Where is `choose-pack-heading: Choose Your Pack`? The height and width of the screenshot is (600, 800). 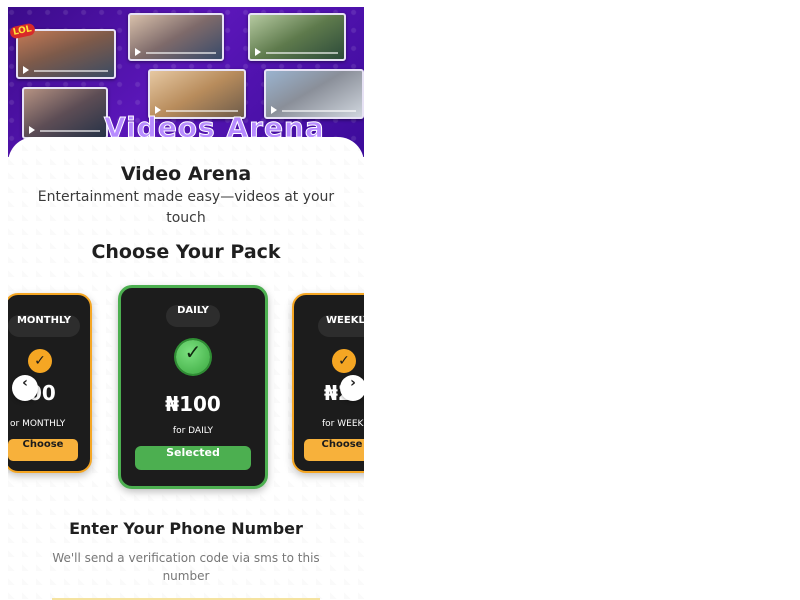
choose-pack-heading: Choose Your Pack is located at coordinates (186, 252).